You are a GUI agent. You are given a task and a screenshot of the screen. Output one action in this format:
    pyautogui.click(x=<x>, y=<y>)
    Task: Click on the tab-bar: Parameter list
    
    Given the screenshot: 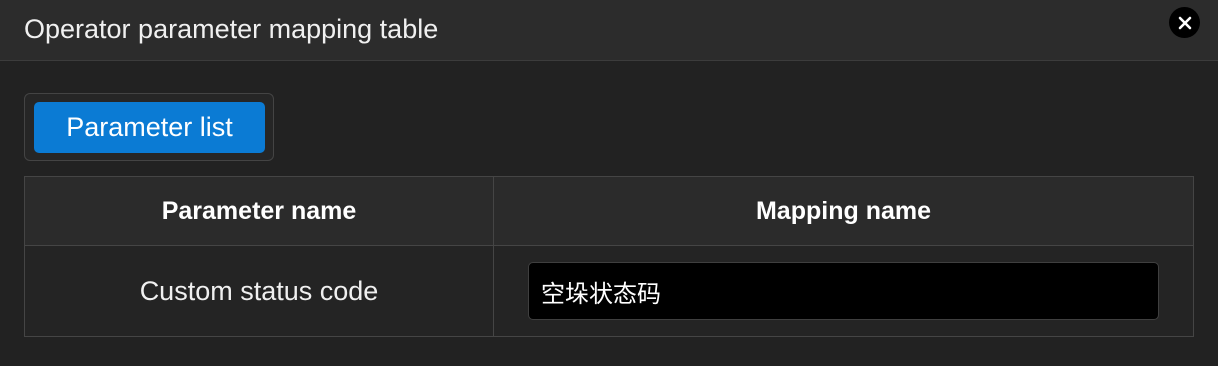 What is the action you would take?
    pyautogui.click(x=149, y=127)
    